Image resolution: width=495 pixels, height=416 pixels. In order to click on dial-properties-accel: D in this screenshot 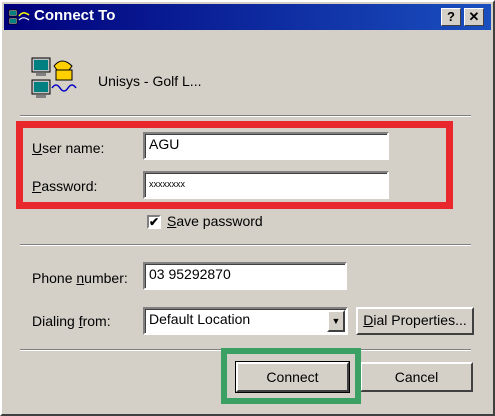, I will do `click(368, 320)`.